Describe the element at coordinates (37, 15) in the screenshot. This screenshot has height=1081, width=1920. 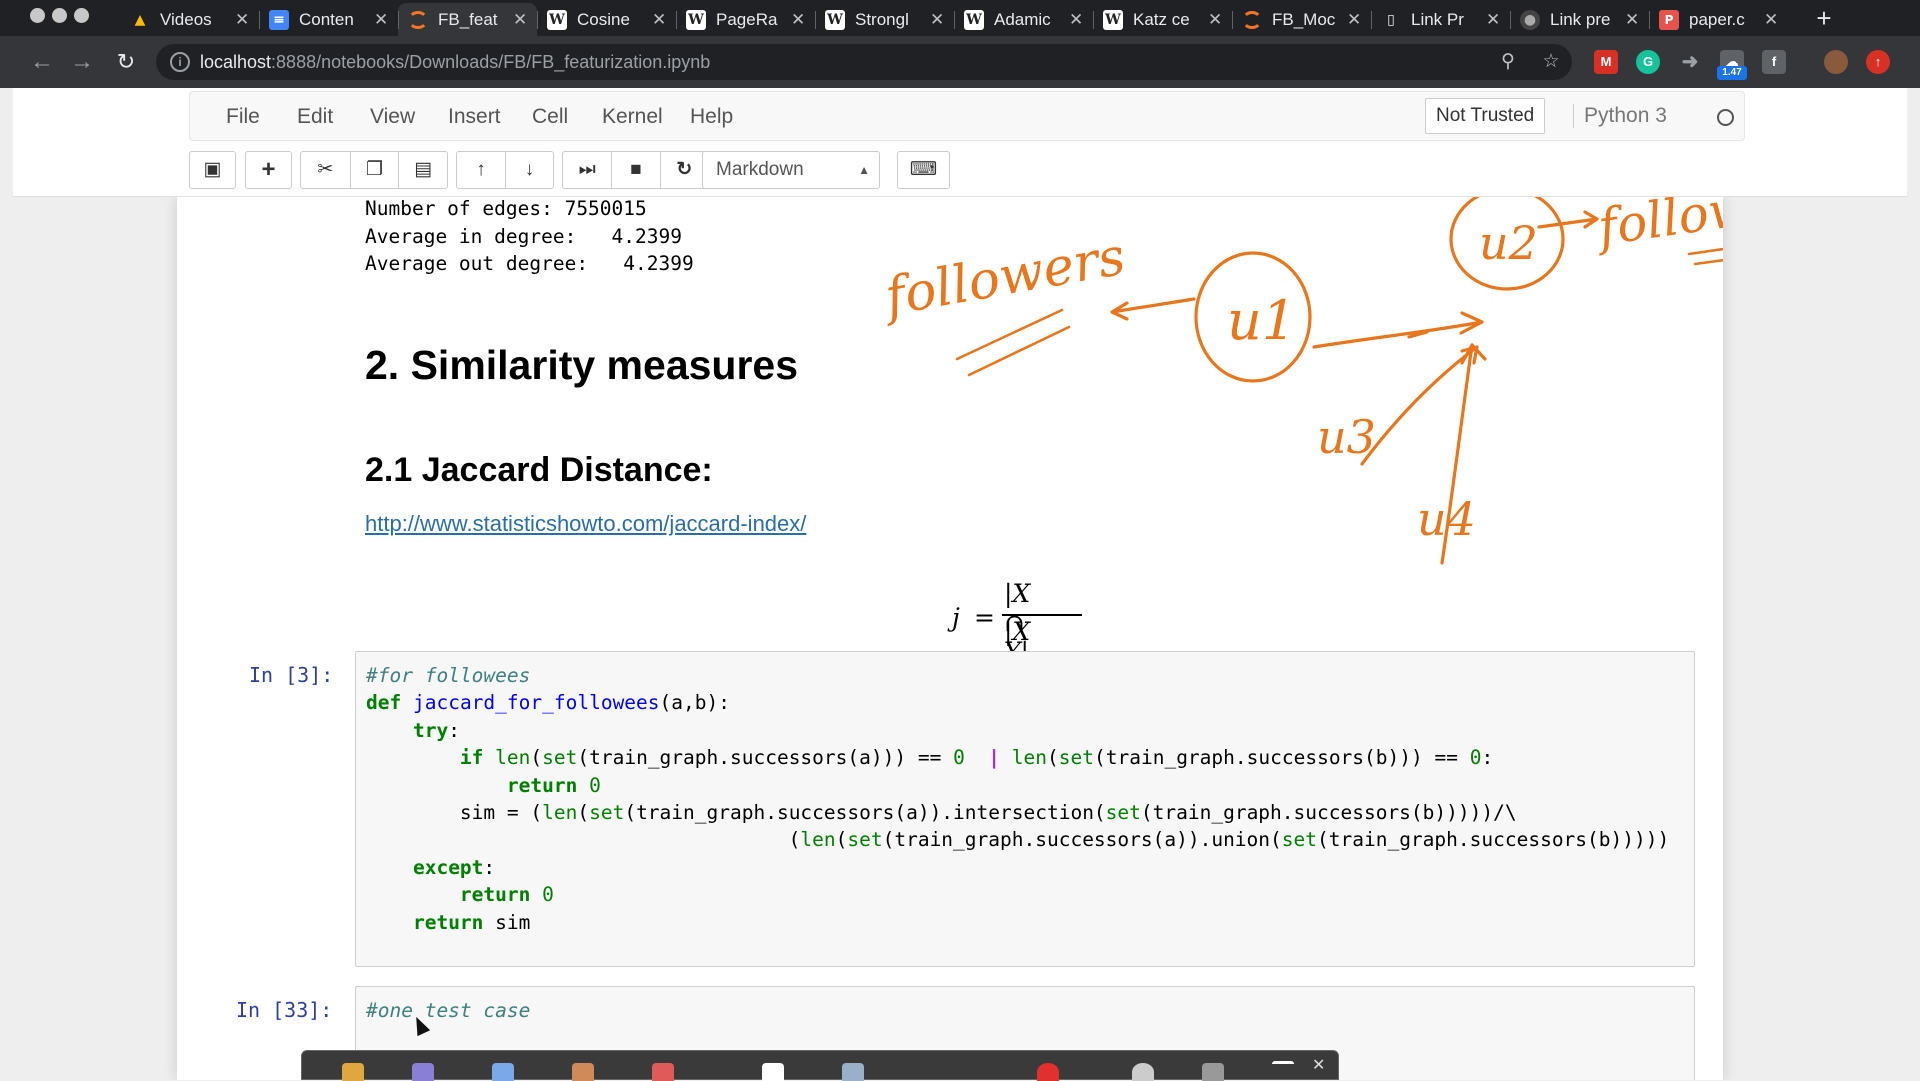
I see `window-close-dot` at that location.